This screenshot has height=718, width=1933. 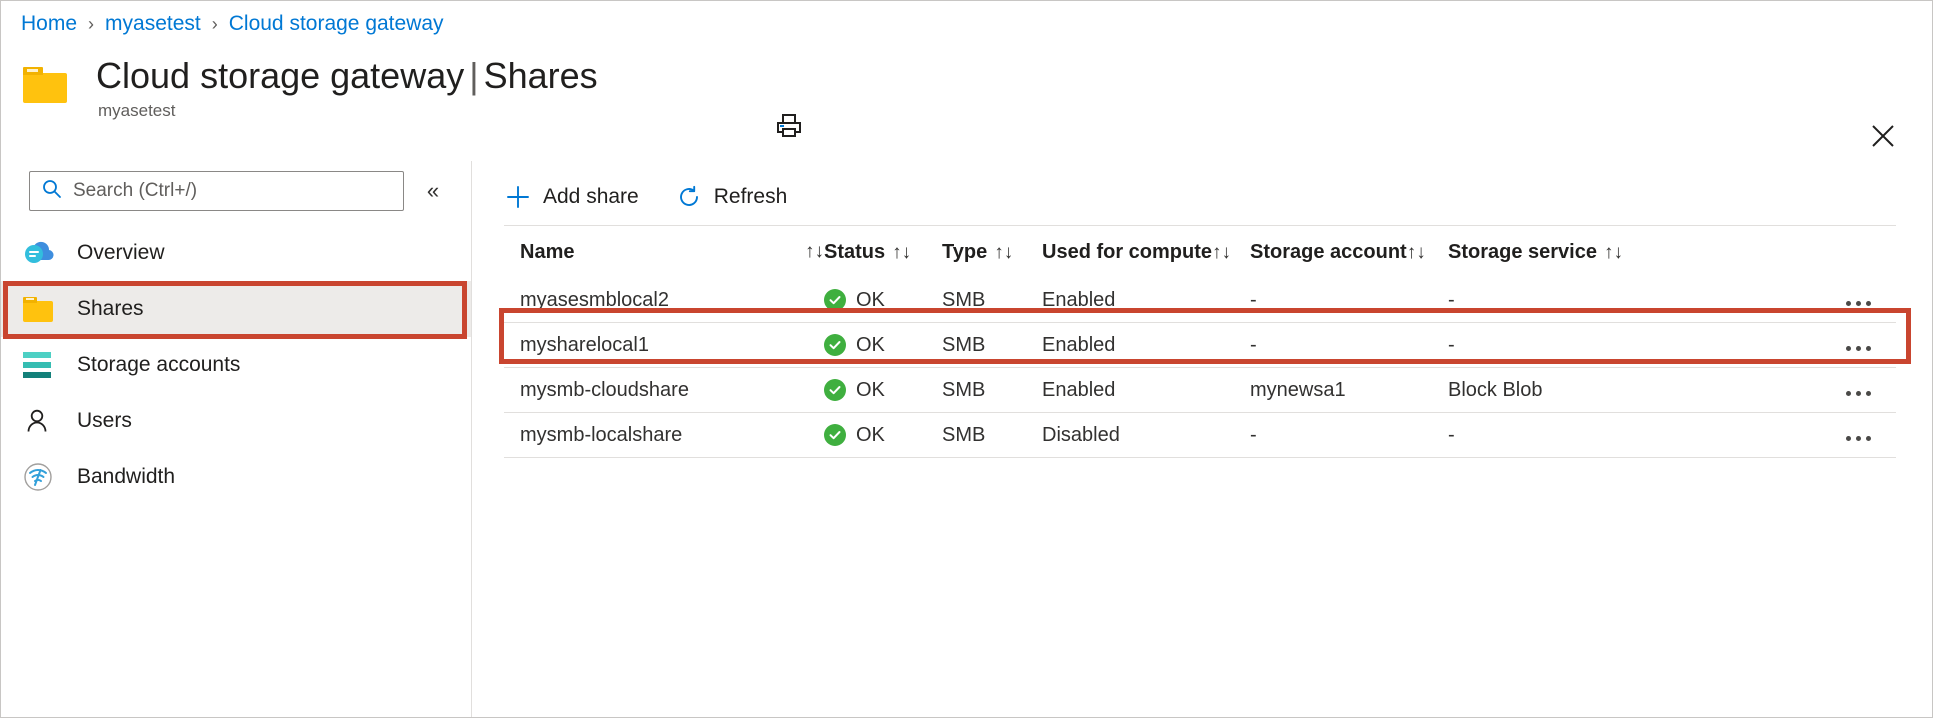 What do you see at coordinates (1081, 434) in the screenshot?
I see `cell-used-for-compute: Disabled` at bounding box center [1081, 434].